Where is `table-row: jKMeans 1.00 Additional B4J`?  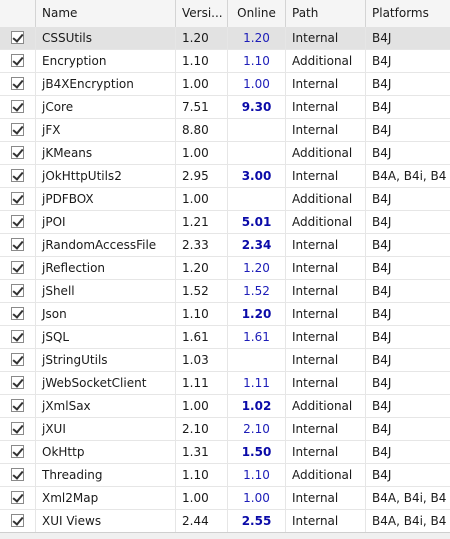
table-row: jKMeans 1.00 Additional B4J is located at coordinates (225, 153).